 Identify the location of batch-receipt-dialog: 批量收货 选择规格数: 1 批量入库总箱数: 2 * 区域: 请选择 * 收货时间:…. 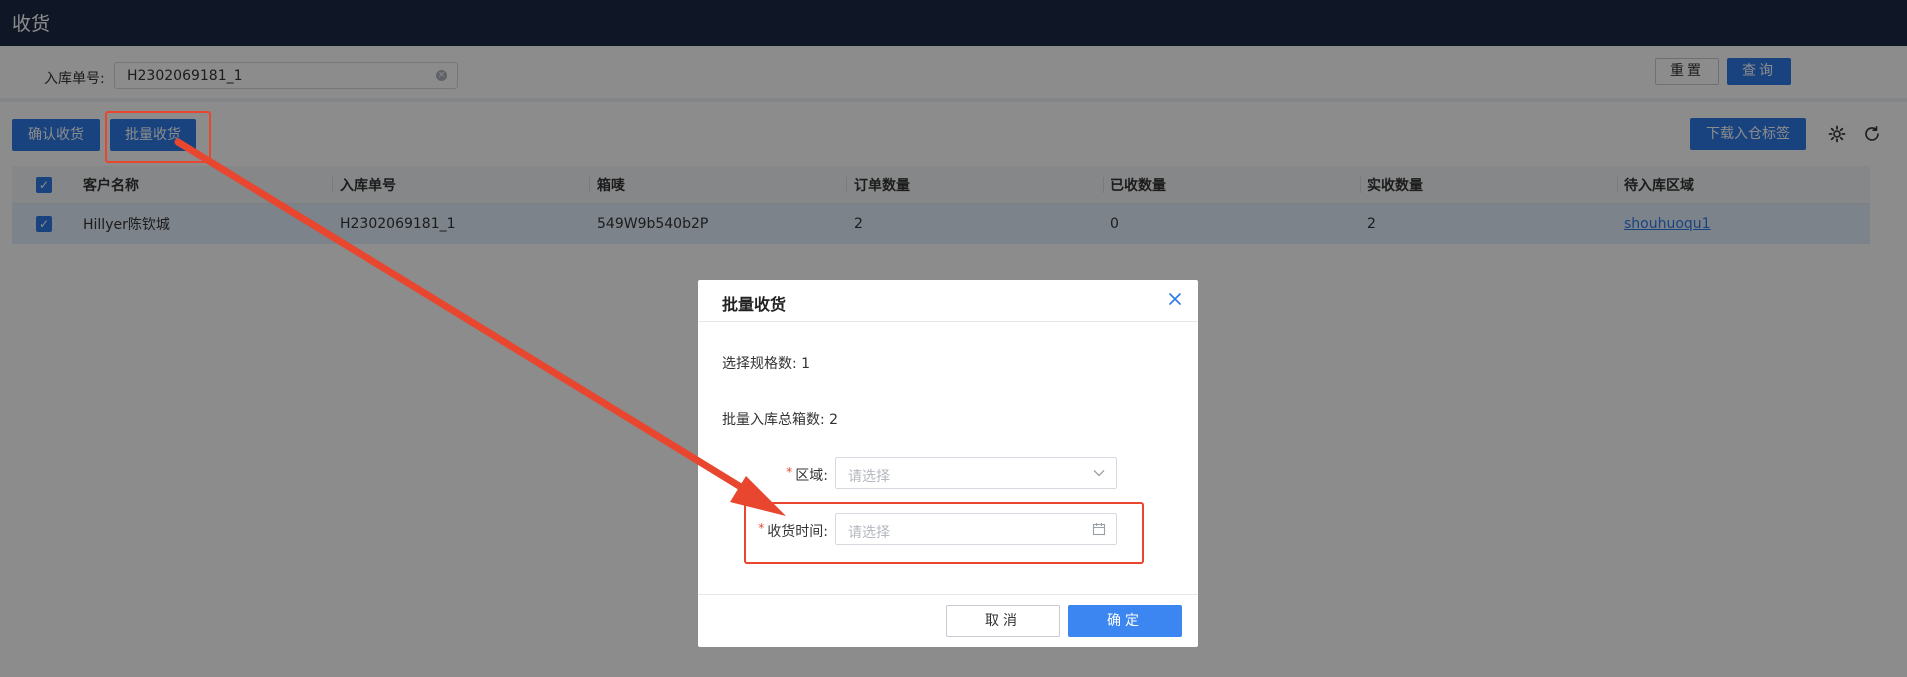
(948, 463).